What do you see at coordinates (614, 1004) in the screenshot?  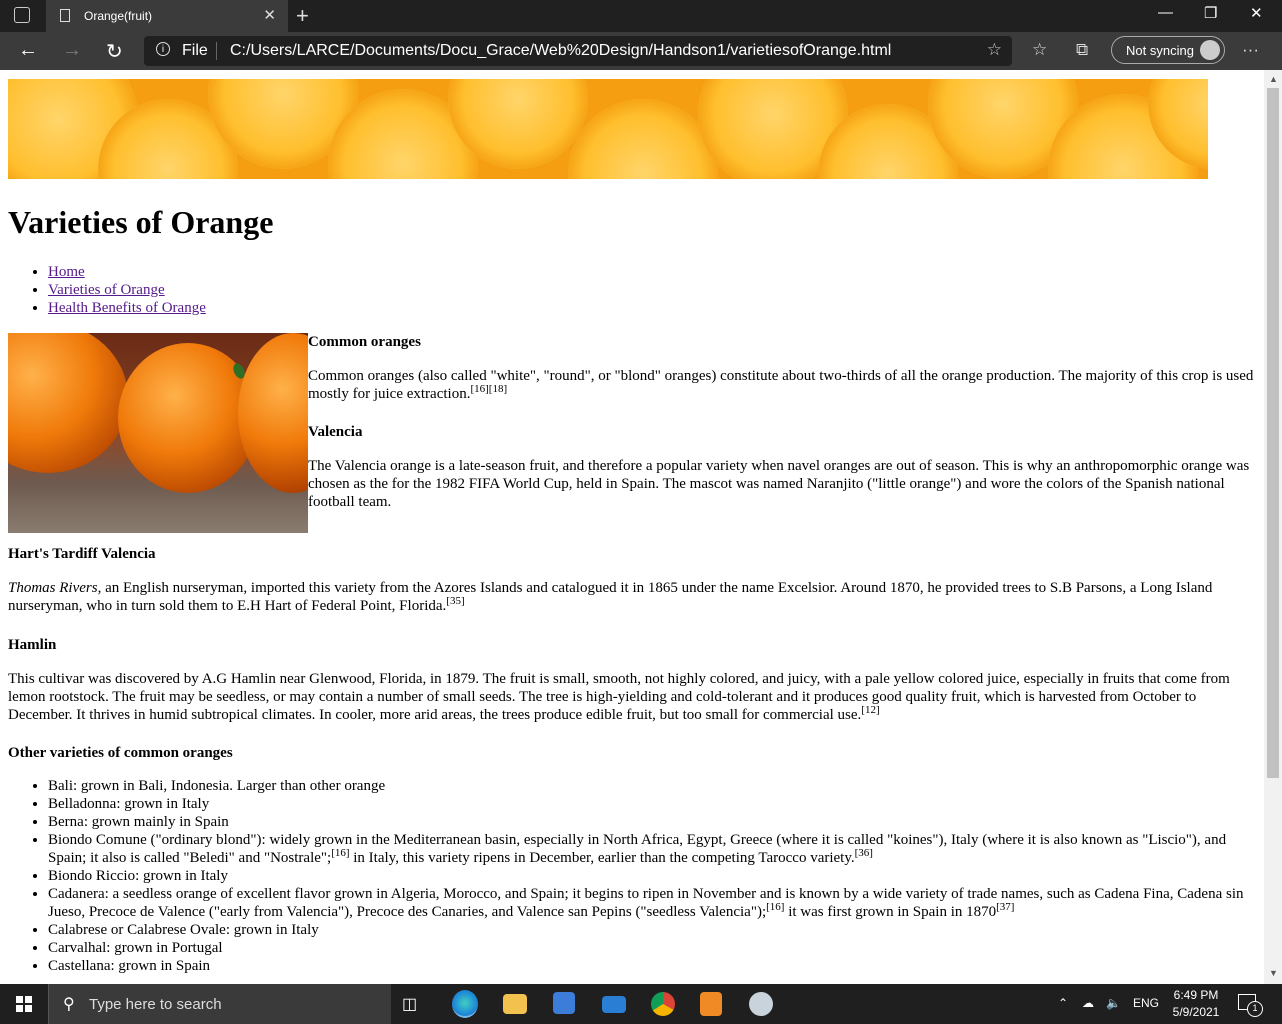 I see `mail-icon` at bounding box center [614, 1004].